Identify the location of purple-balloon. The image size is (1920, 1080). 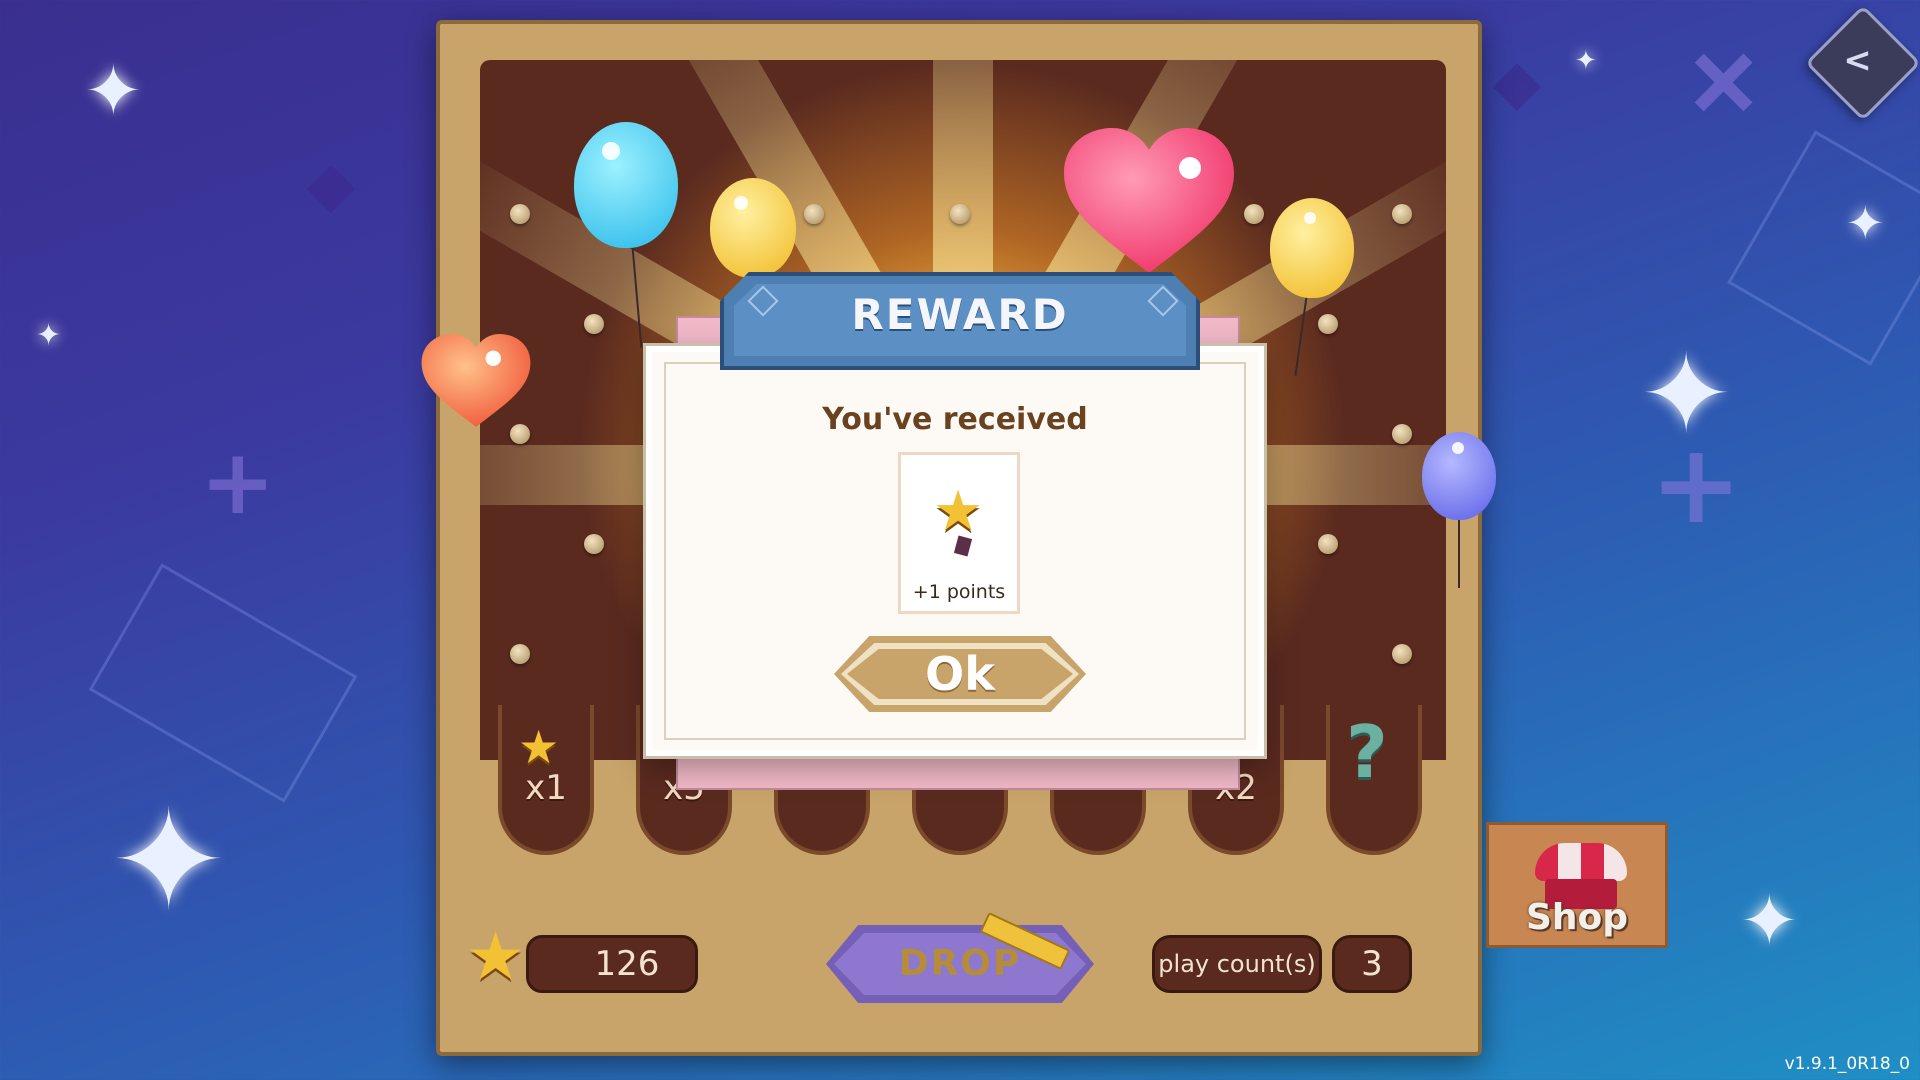
(1459, 476).